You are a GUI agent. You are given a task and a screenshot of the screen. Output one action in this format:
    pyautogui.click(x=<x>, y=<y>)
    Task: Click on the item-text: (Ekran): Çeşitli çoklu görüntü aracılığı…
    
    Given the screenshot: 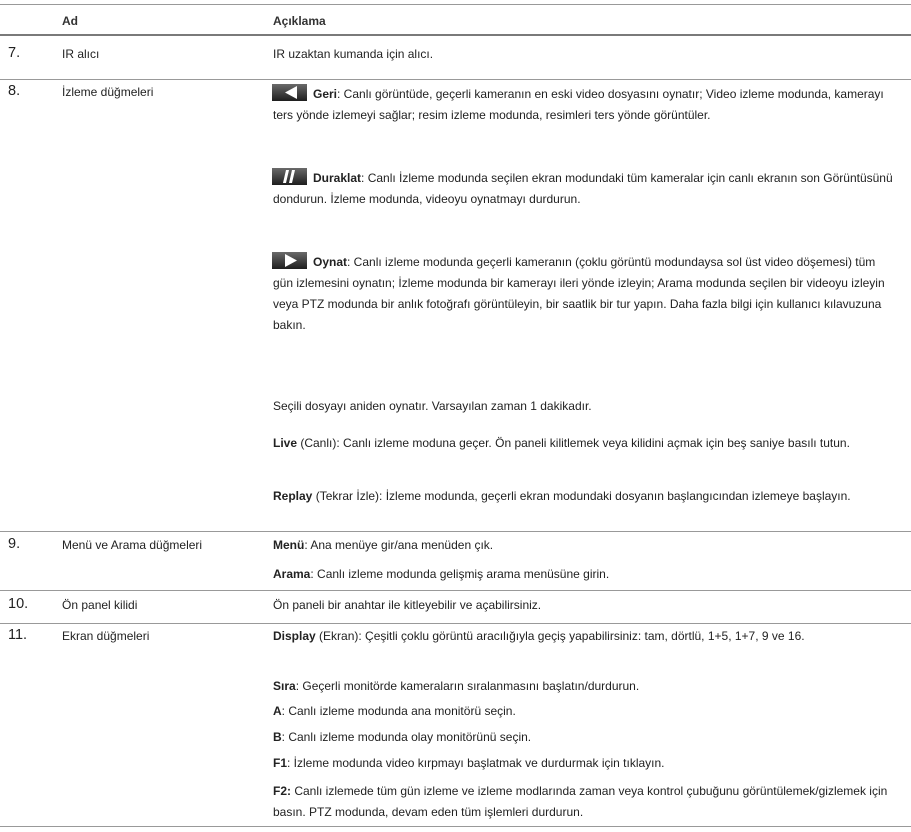 What is the action you would take?
    pyautogui.click(x=560, y=636)
    